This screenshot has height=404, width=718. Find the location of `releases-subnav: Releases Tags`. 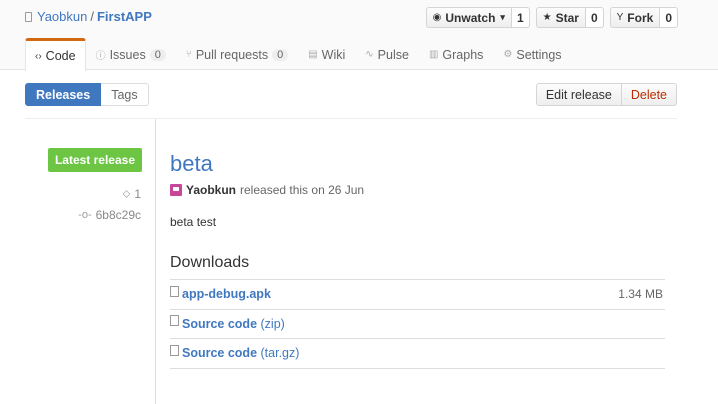

releases-subnav: Releases Tags is located at coordinates (87, 94).